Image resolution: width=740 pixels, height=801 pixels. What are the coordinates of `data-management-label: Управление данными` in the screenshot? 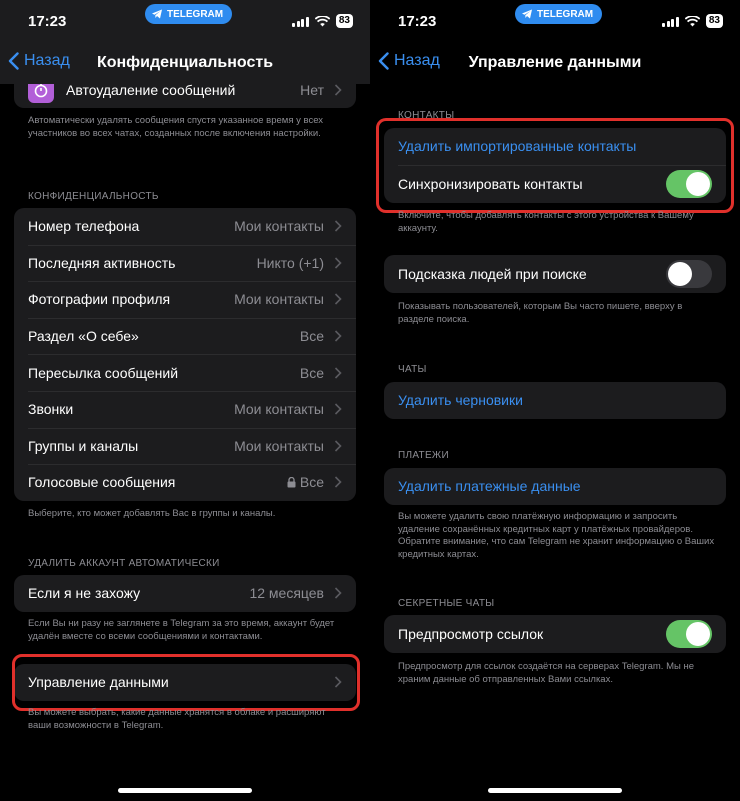 It's located at (98, 682).